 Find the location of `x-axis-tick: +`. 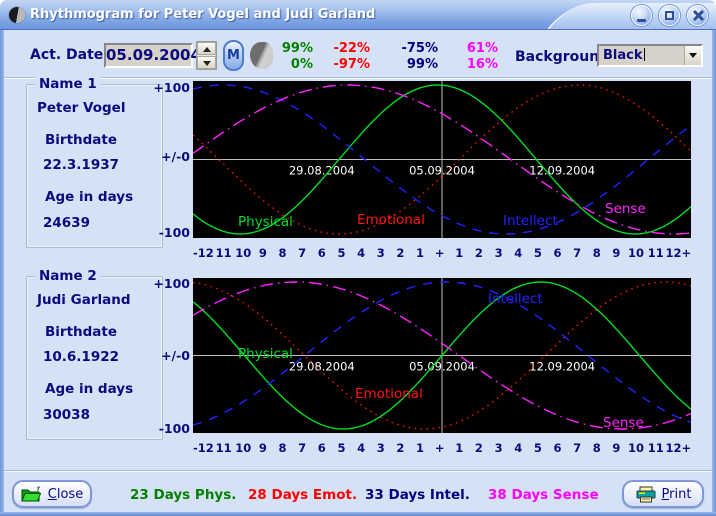

x-axis-tick: + is located at coordinates (439, 253).